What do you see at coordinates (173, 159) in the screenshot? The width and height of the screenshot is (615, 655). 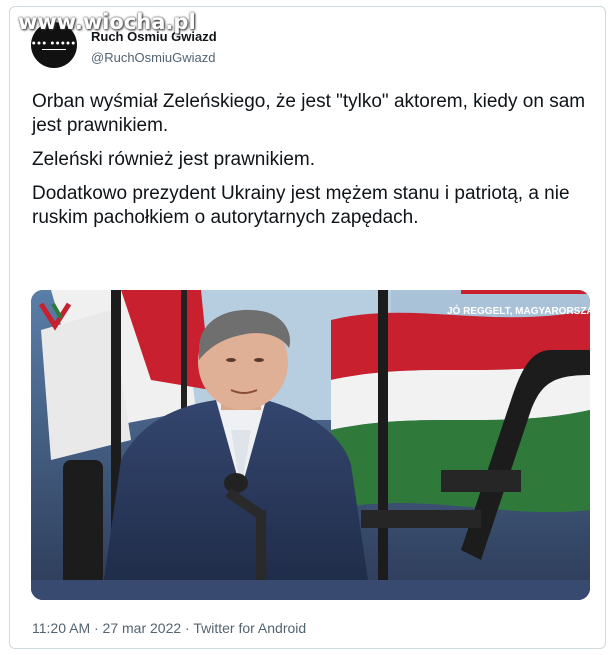 I see `tweet-paragraph: Zeleński również jest prawnikiem.` at bounding box center [173, 159].